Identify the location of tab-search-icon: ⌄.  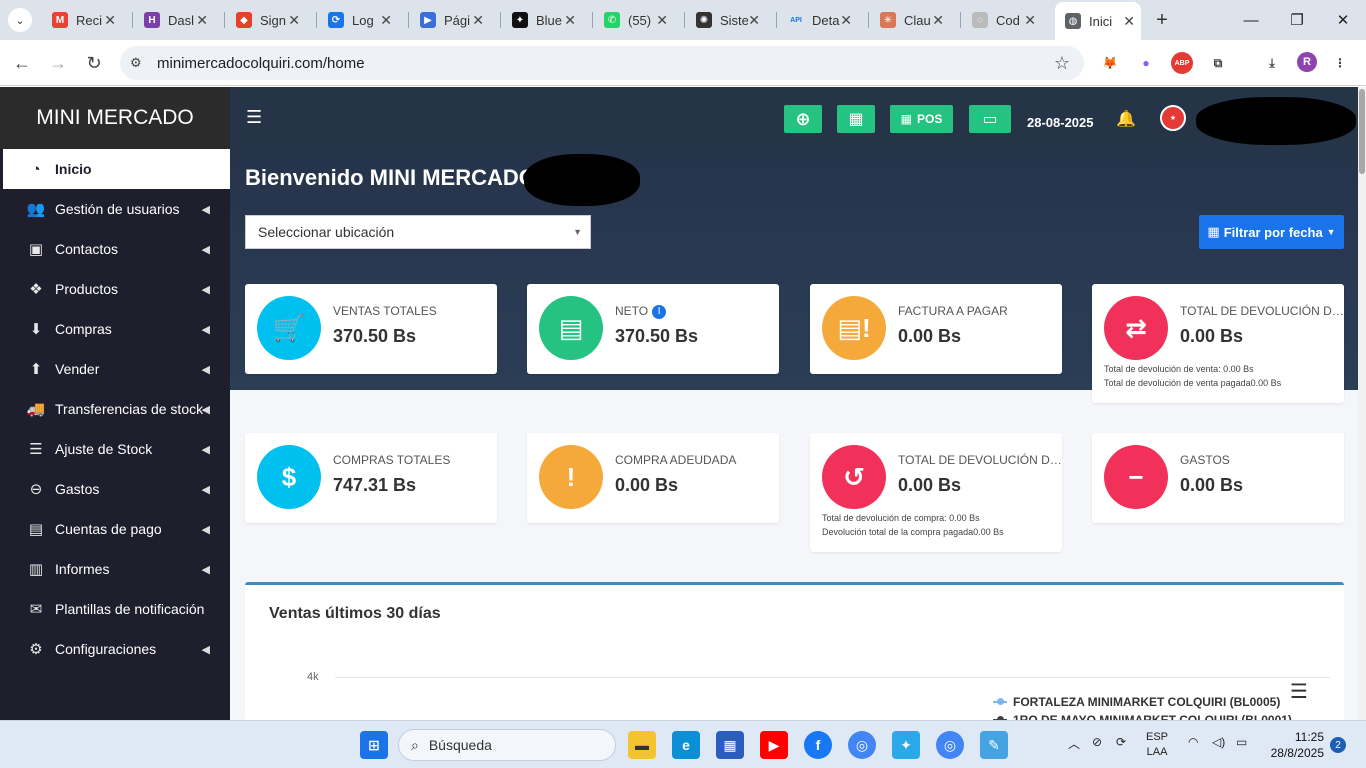
(20, 20).